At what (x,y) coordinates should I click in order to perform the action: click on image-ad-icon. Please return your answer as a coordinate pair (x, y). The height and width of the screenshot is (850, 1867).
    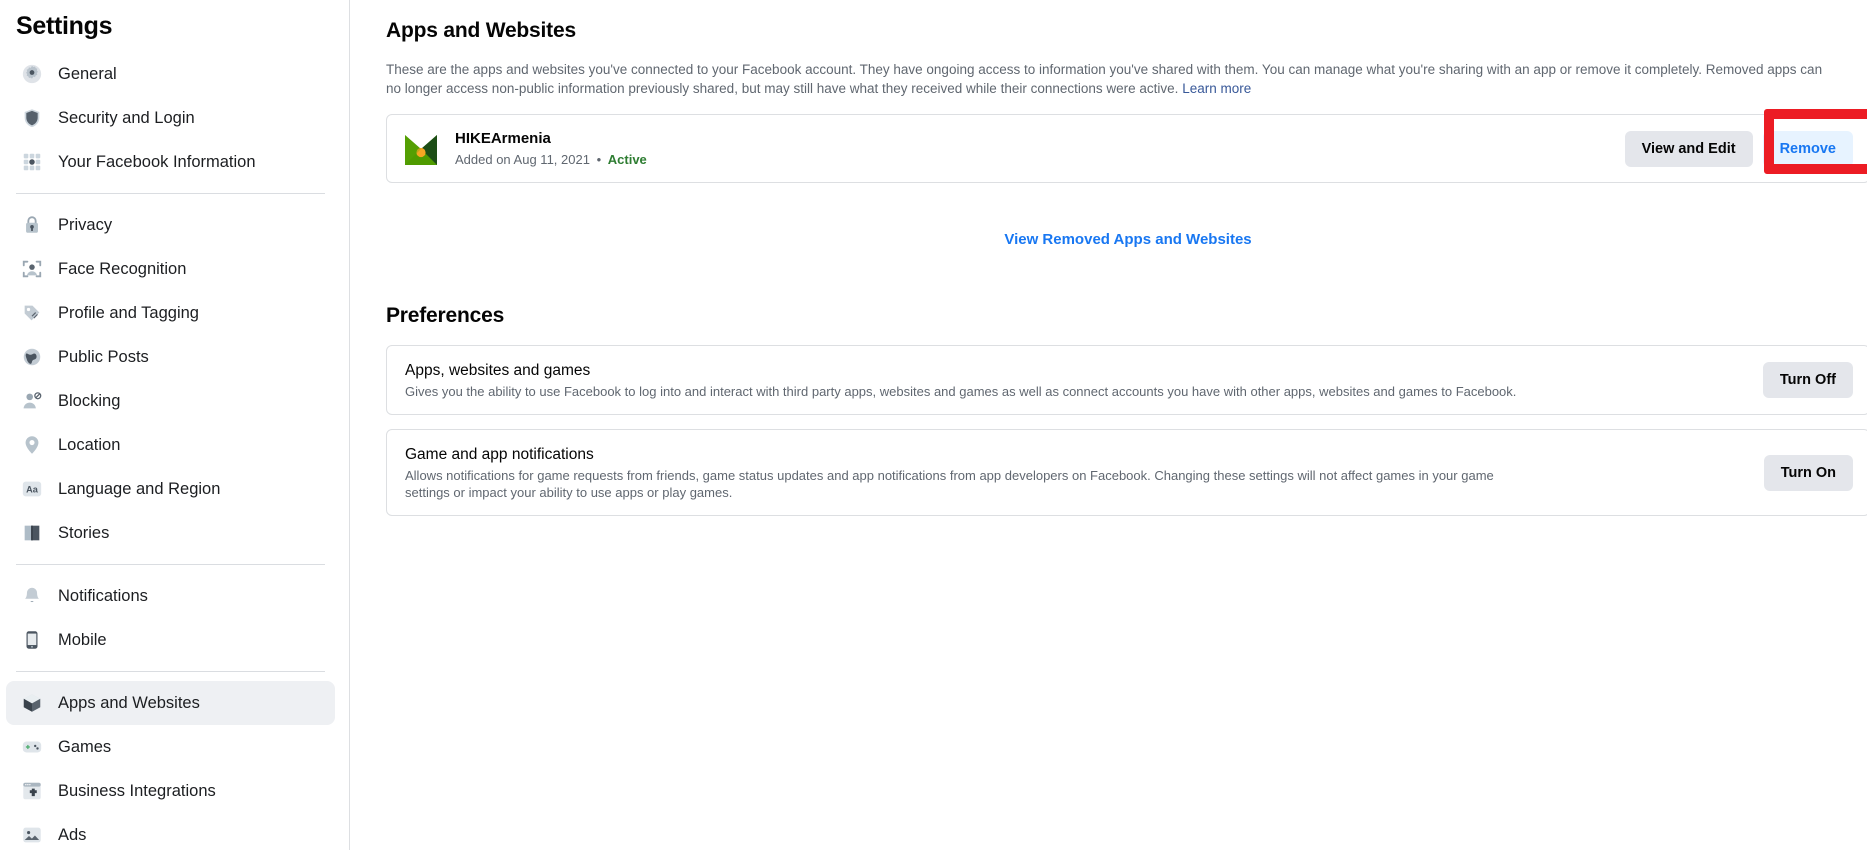
    Looking at the image, I should click on (32, 835).